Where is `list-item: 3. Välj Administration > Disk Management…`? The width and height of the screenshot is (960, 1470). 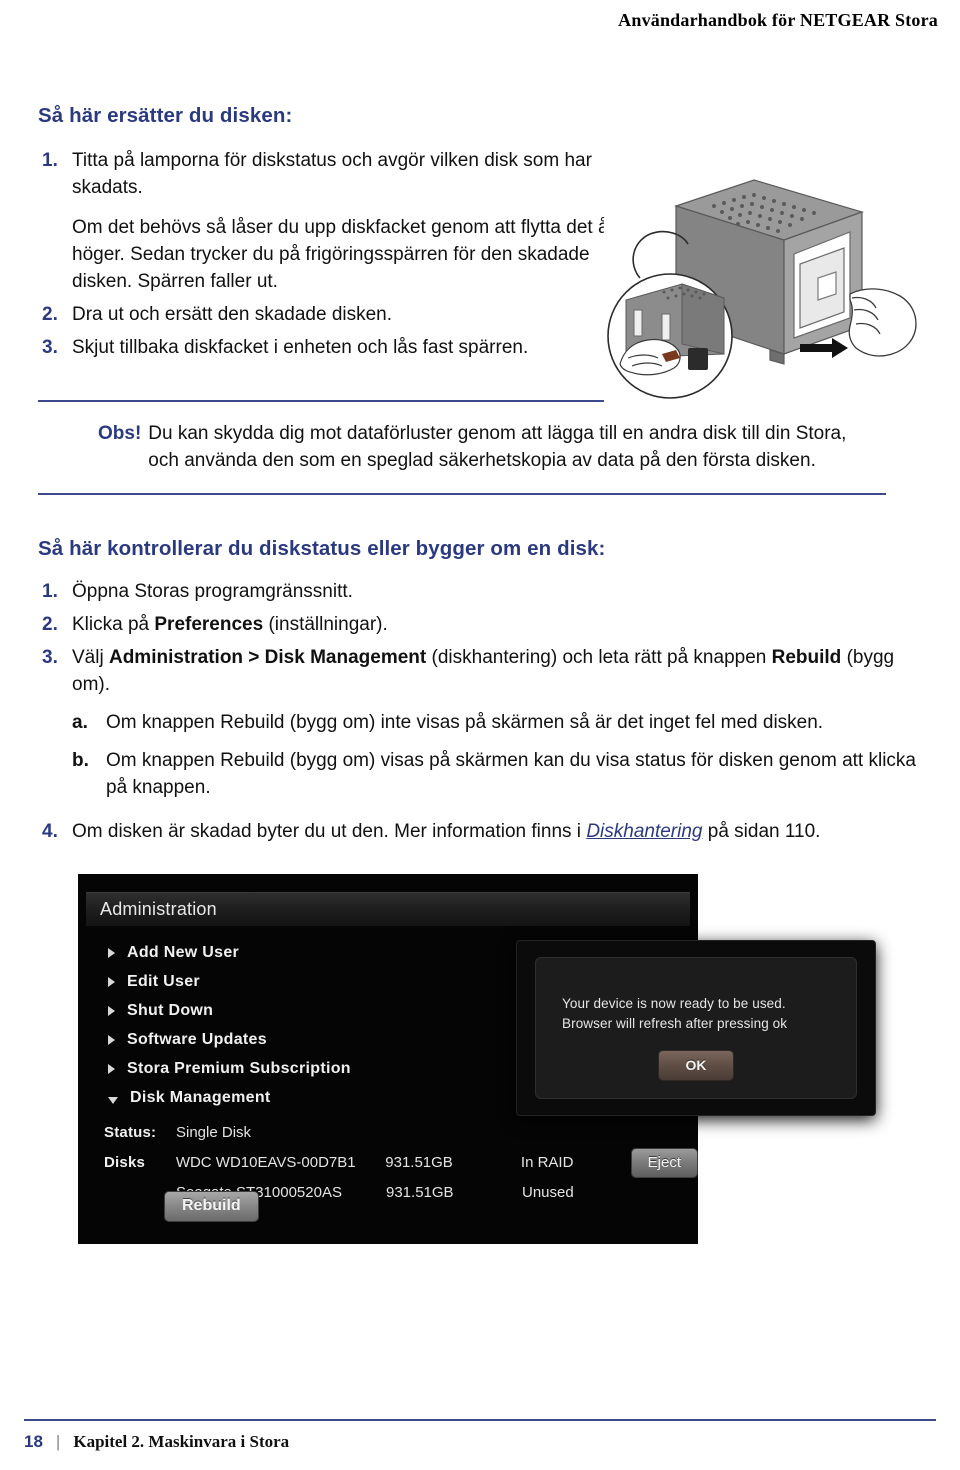
list-item: 3. Välj Administration > Disk Management… is located at coordinates (480, 729).